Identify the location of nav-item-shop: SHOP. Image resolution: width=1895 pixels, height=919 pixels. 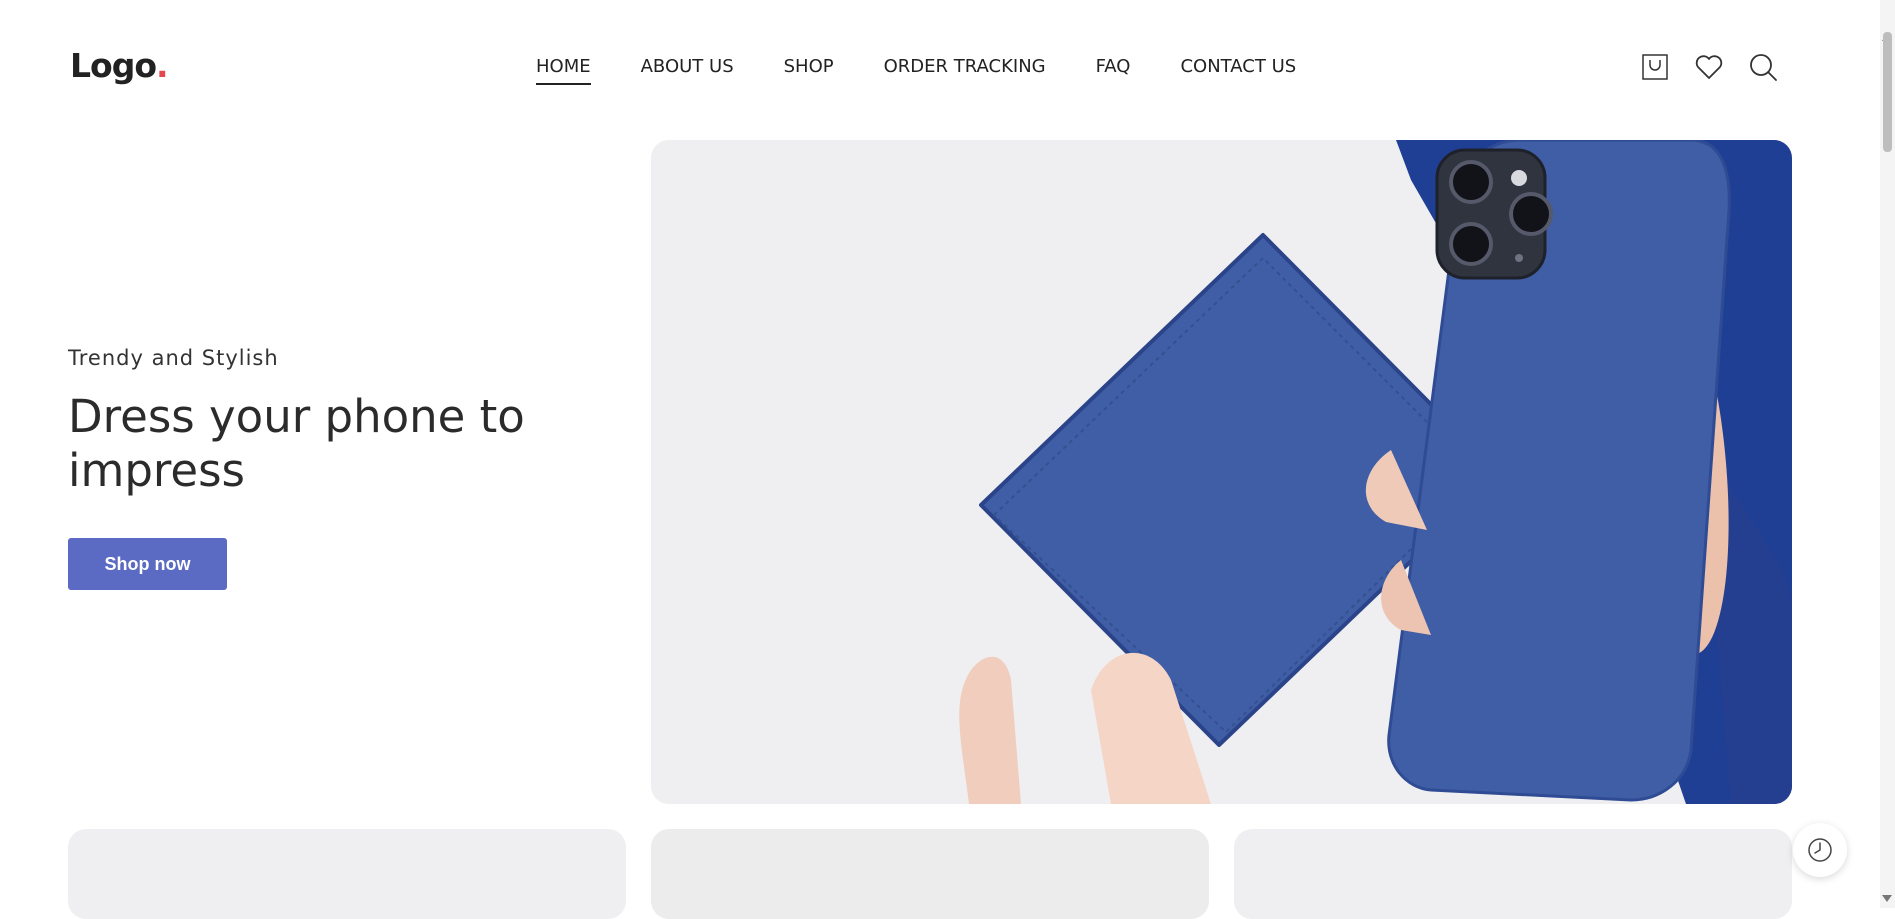
(809, 70).